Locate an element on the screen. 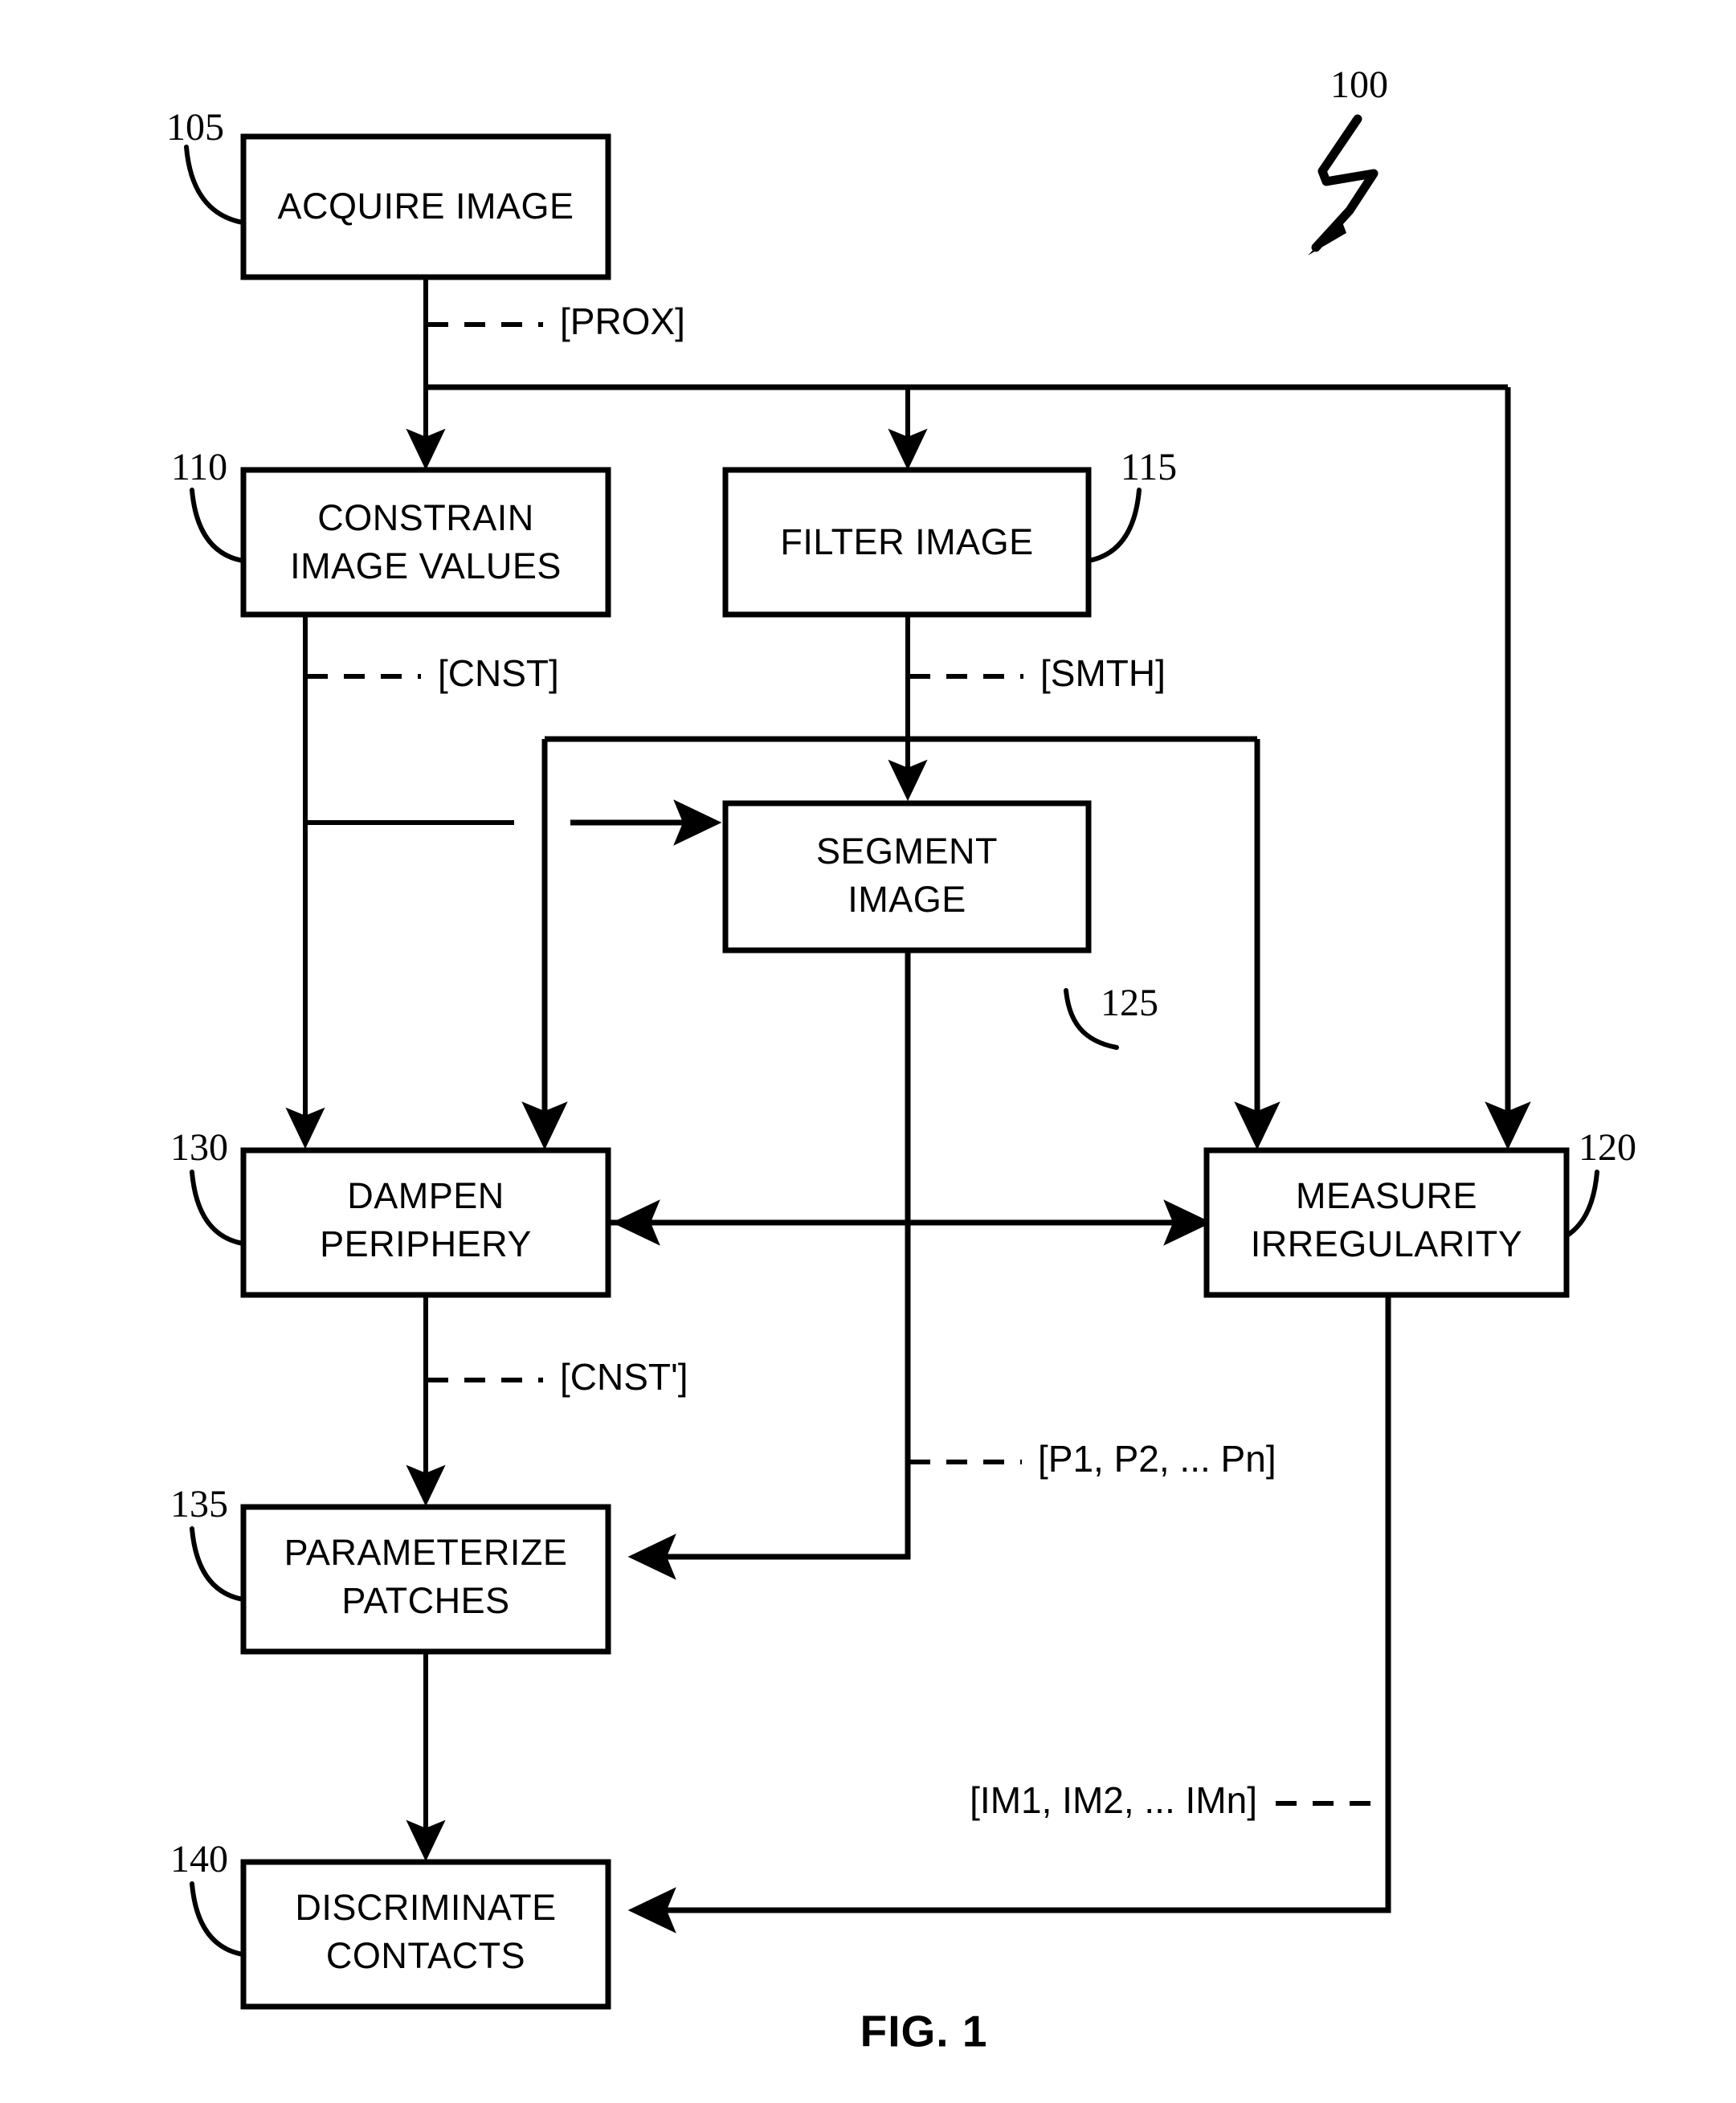 The height and width of the screenshot is (2103, 1736). ref-number-130: 130 is located at coordinates (199, 1147).